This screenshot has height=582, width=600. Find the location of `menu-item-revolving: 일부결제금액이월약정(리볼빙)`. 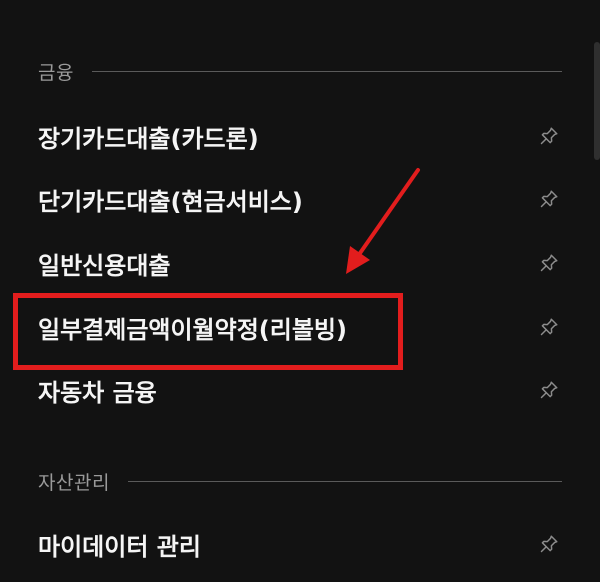

menu-item-revolving: 일부결제금액이월약정(리볼빙) is located at coordinates (300, 327).